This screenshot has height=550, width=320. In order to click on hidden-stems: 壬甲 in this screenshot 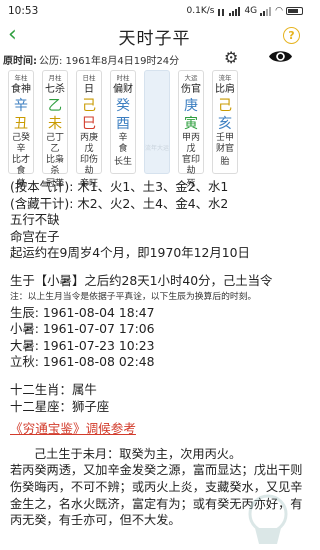, I will do `click(224, 138)`.